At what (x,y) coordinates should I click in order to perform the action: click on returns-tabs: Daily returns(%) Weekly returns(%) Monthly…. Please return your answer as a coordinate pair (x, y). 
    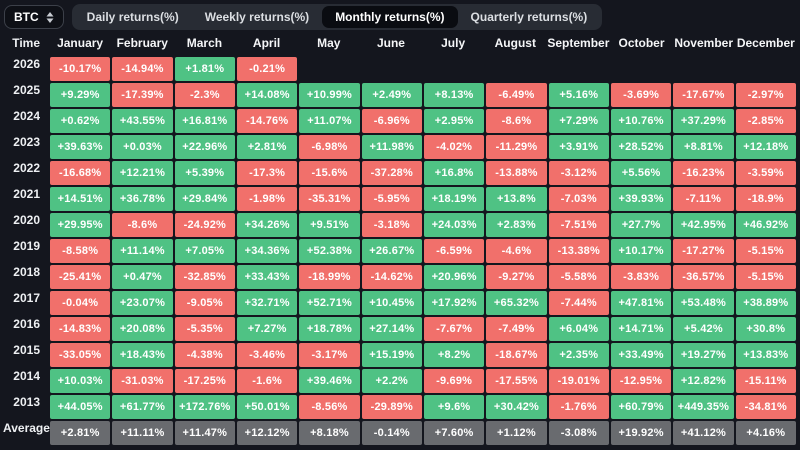
    Looking at the image, I should click on (337, 17).